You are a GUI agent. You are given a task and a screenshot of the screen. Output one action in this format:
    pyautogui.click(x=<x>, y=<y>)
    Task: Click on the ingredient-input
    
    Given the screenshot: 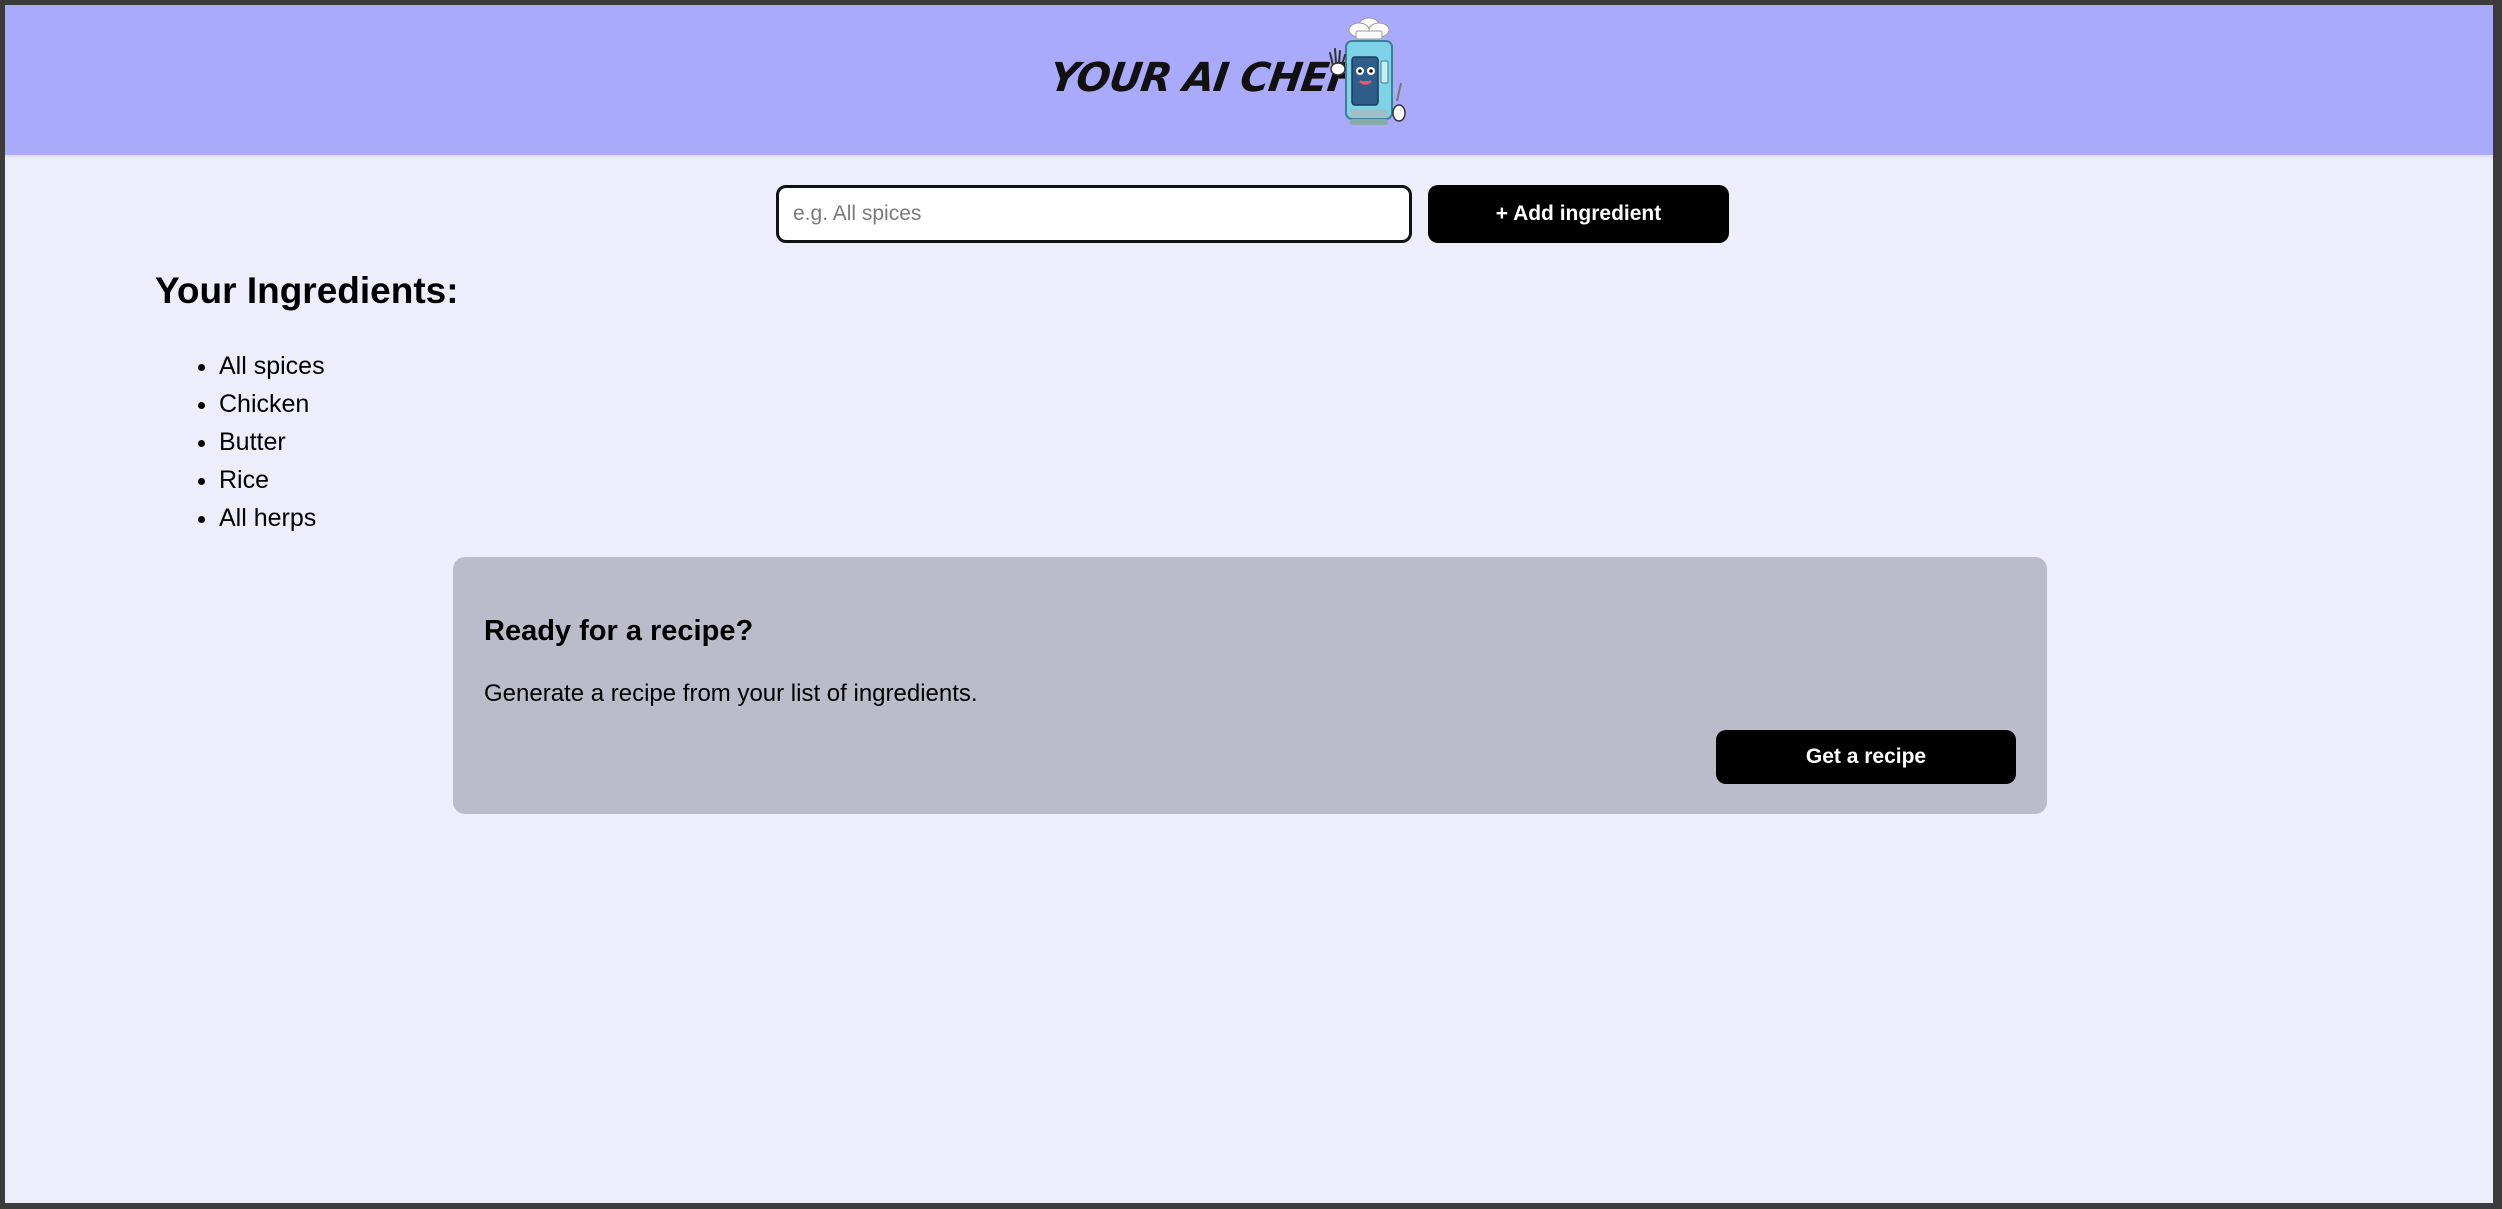 What is the action you would take?
    pyautogui.click(x=1094, y=214)
    